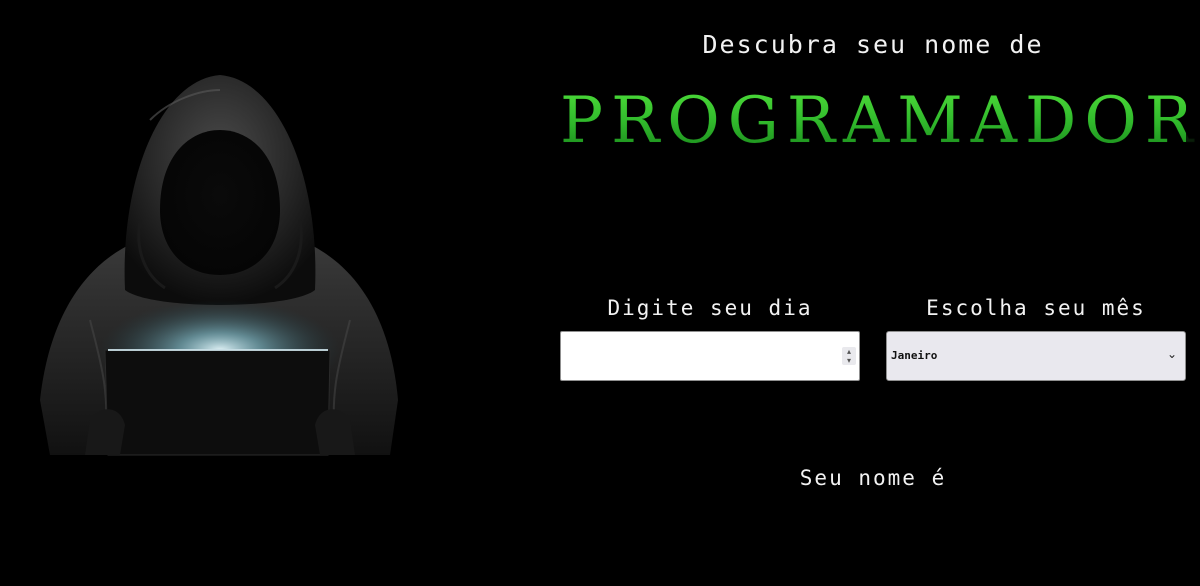 The image size is (1200, 586). I want to click on day-number-input: ▴ ▾, so click(710, 356).